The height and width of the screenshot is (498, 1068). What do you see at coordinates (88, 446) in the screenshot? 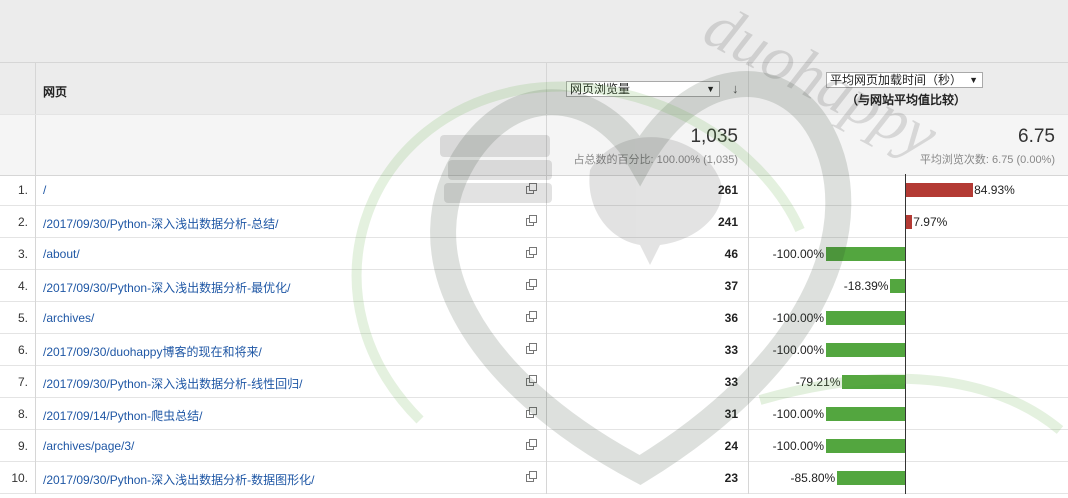
I see `page-link: /archives/page/3/` at bounding box center [88, 446].